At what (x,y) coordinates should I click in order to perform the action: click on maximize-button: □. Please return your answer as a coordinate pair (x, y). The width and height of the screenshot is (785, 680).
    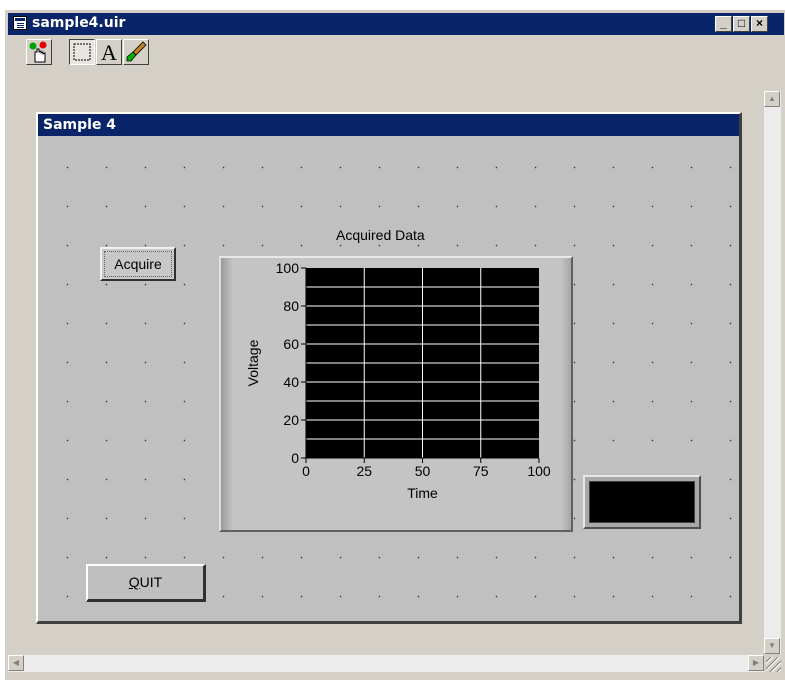
    Looking at the image, I should click on (741, 24).